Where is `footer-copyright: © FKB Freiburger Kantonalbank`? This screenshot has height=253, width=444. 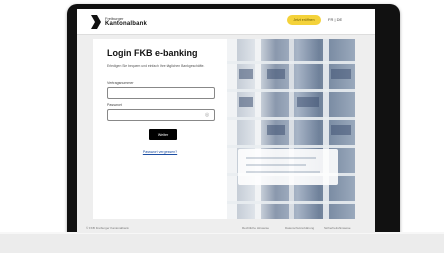 footer-copyright: © FKB Freiburger Kantonalbank is located at coordinates (107, 228).